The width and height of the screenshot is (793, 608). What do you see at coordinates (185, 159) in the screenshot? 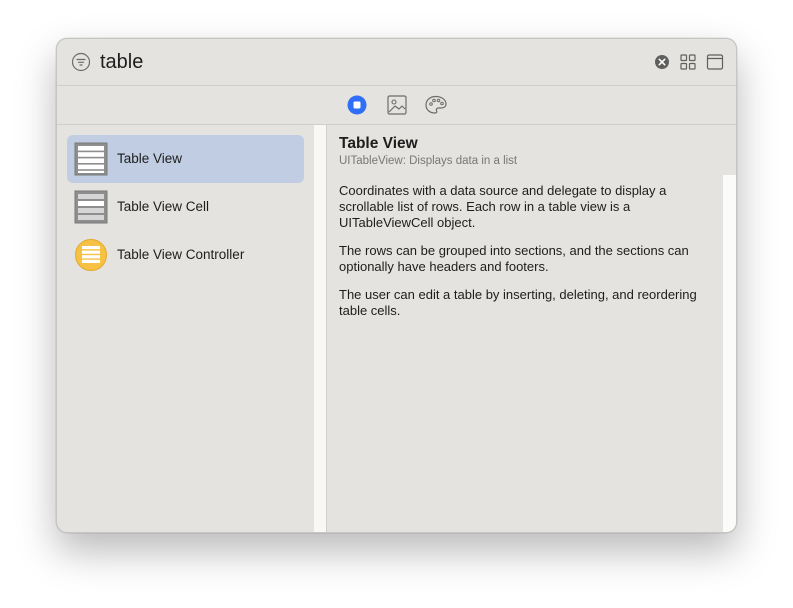
I see `list-item-table-view: Table View` at bounding box center [185, 159].